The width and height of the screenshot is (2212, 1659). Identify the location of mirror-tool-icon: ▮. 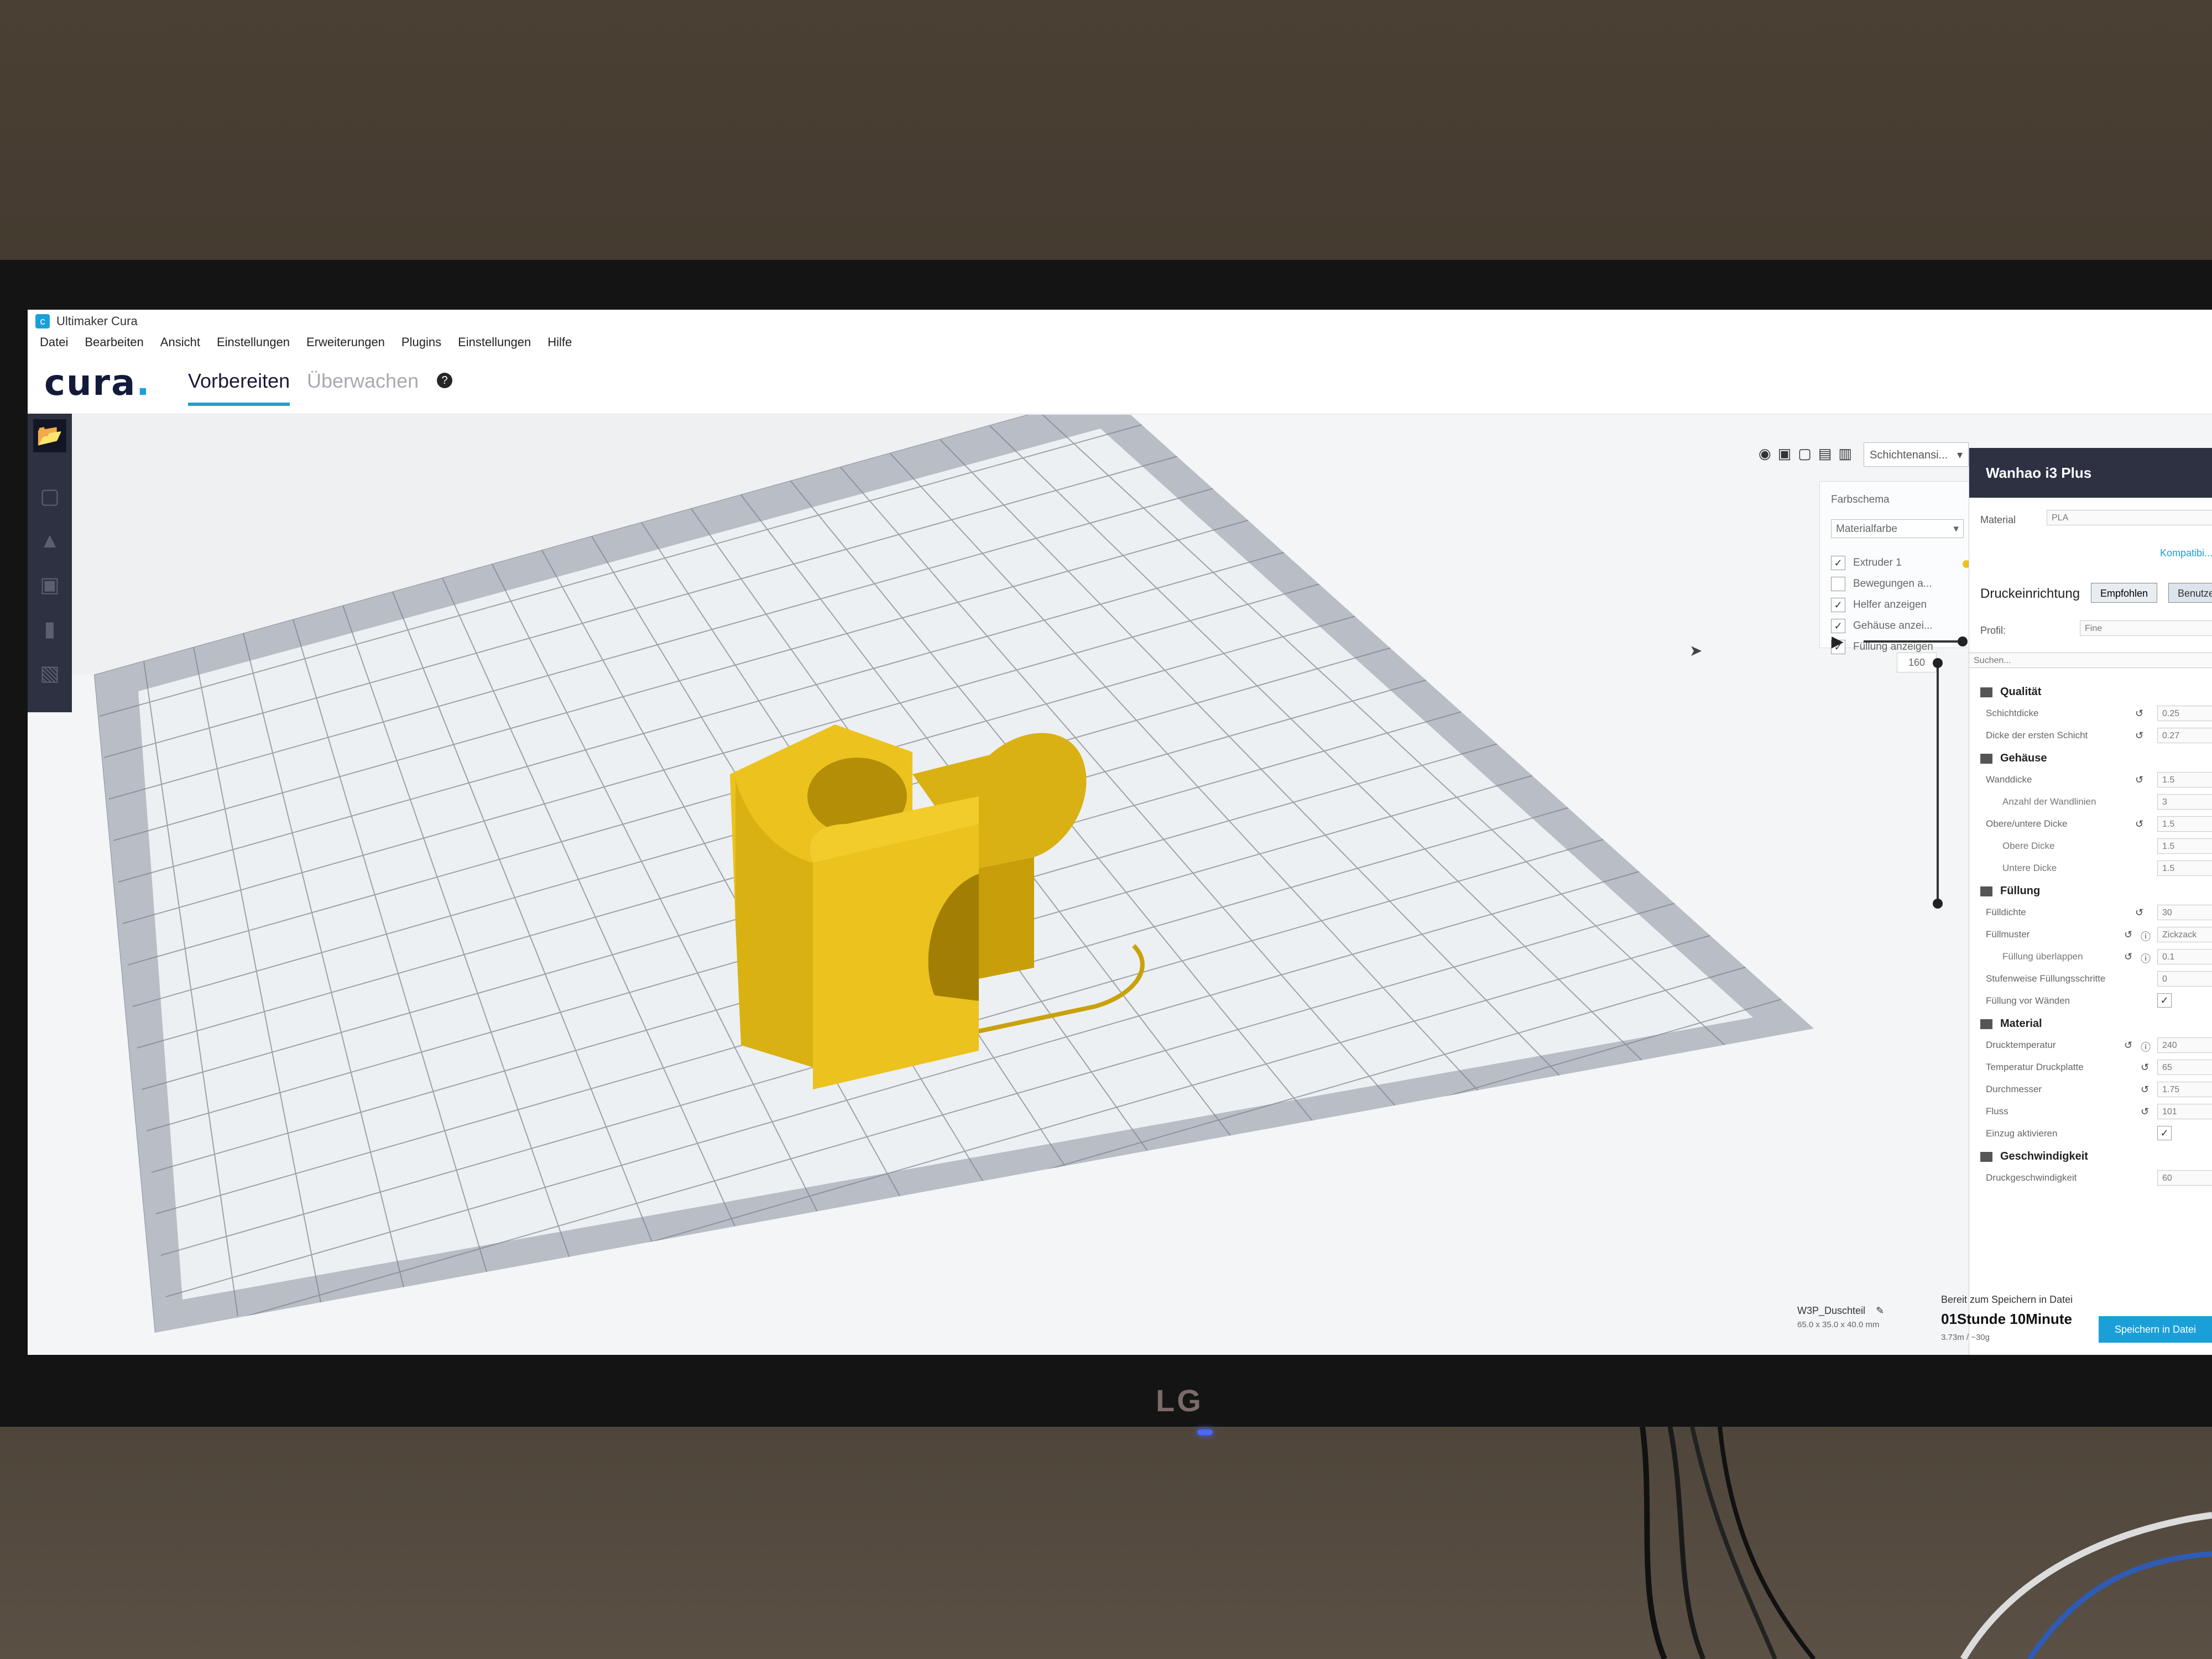
(50, 630).